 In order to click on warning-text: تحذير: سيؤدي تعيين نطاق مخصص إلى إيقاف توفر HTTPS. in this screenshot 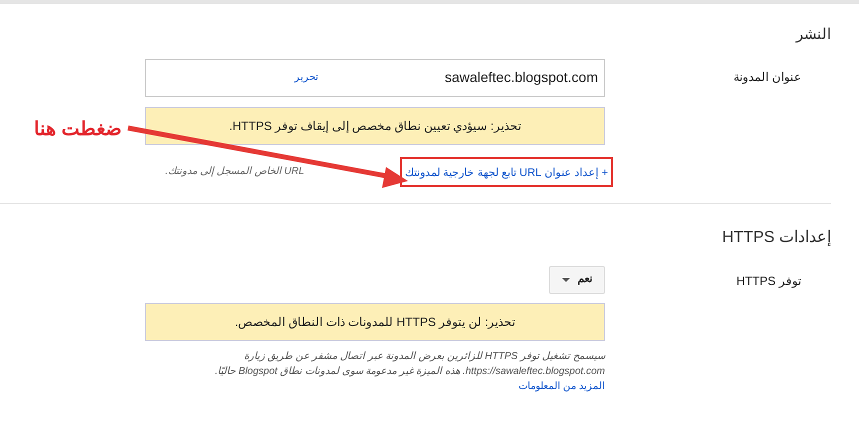, I will do `click(375, 126)`.